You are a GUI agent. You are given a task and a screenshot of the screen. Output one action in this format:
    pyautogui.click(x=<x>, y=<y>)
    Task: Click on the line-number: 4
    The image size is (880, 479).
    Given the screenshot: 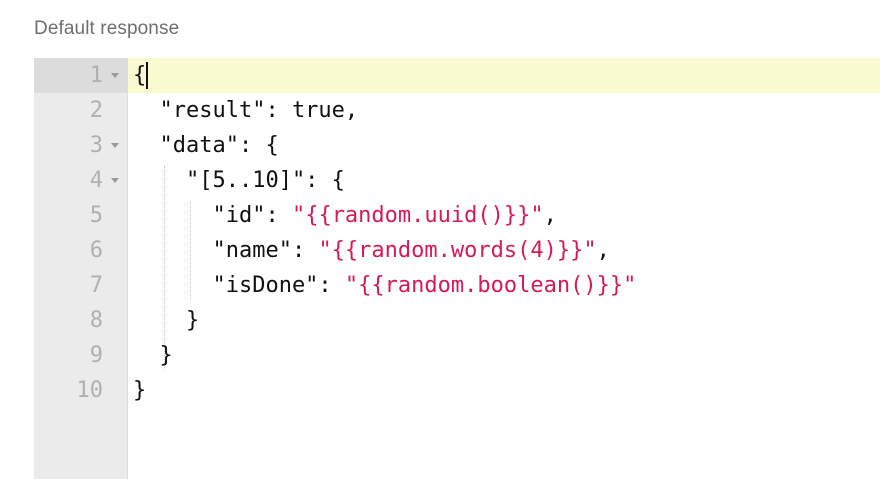 What is the action you would take?
    pyautogui.click(x=96, y=180)
    